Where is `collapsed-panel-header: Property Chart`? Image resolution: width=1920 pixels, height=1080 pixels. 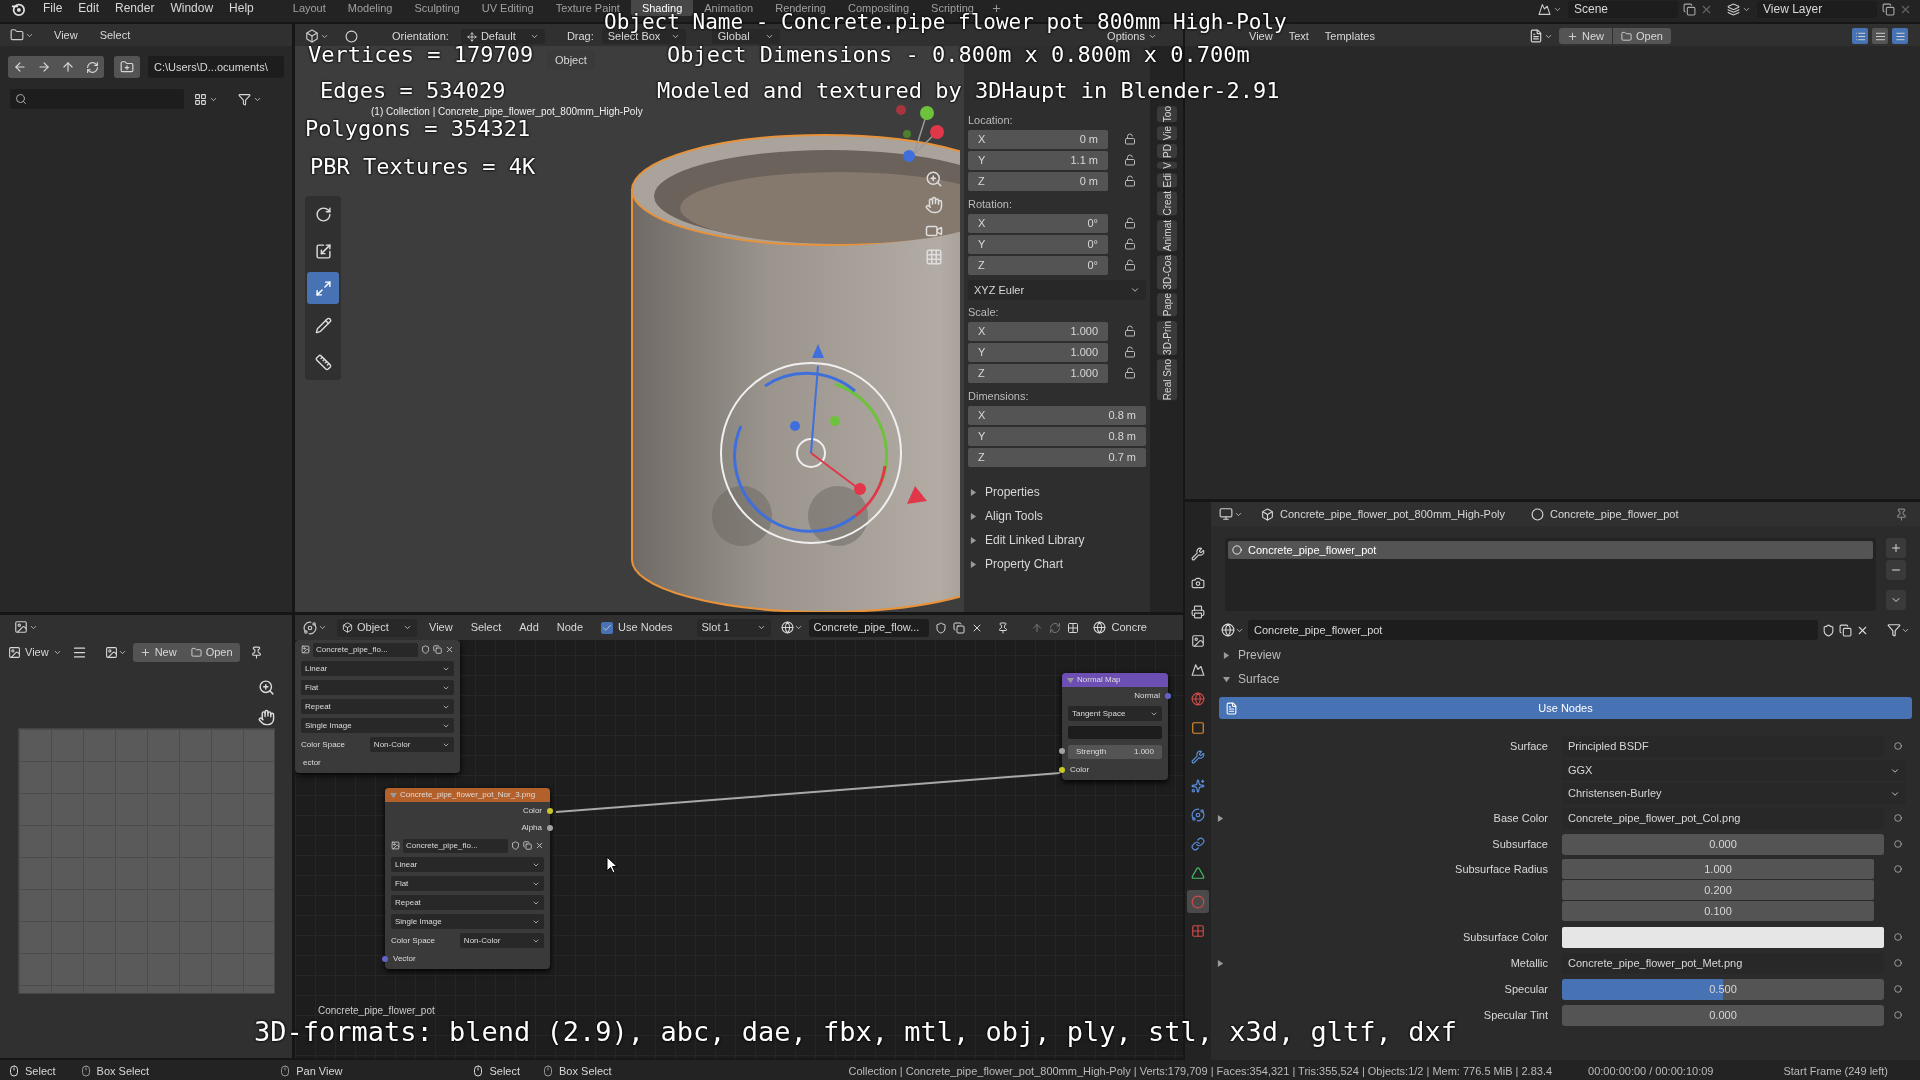 collapsed-panel-header: Property Chart is located at coordinates (1057, 564).